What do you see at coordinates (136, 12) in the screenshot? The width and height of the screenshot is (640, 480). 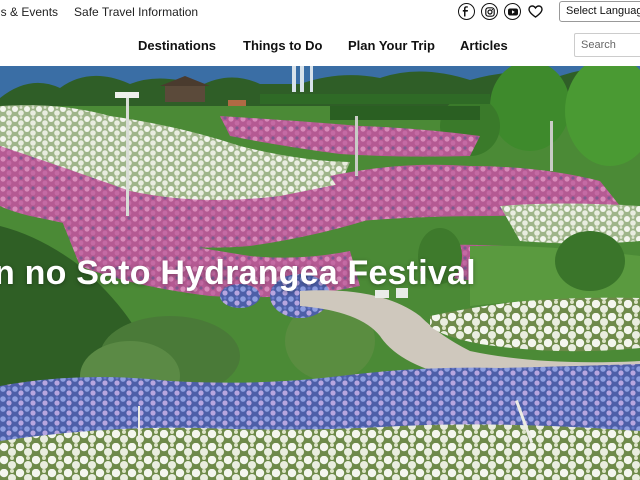 I see `safe-travel-link: Safe Travel Information` at bounding box center [136, 12].